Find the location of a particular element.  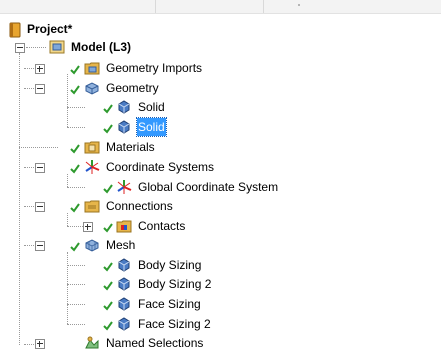

tree-item-label: Face Sizing 2 is located at coordinates (174, 324).